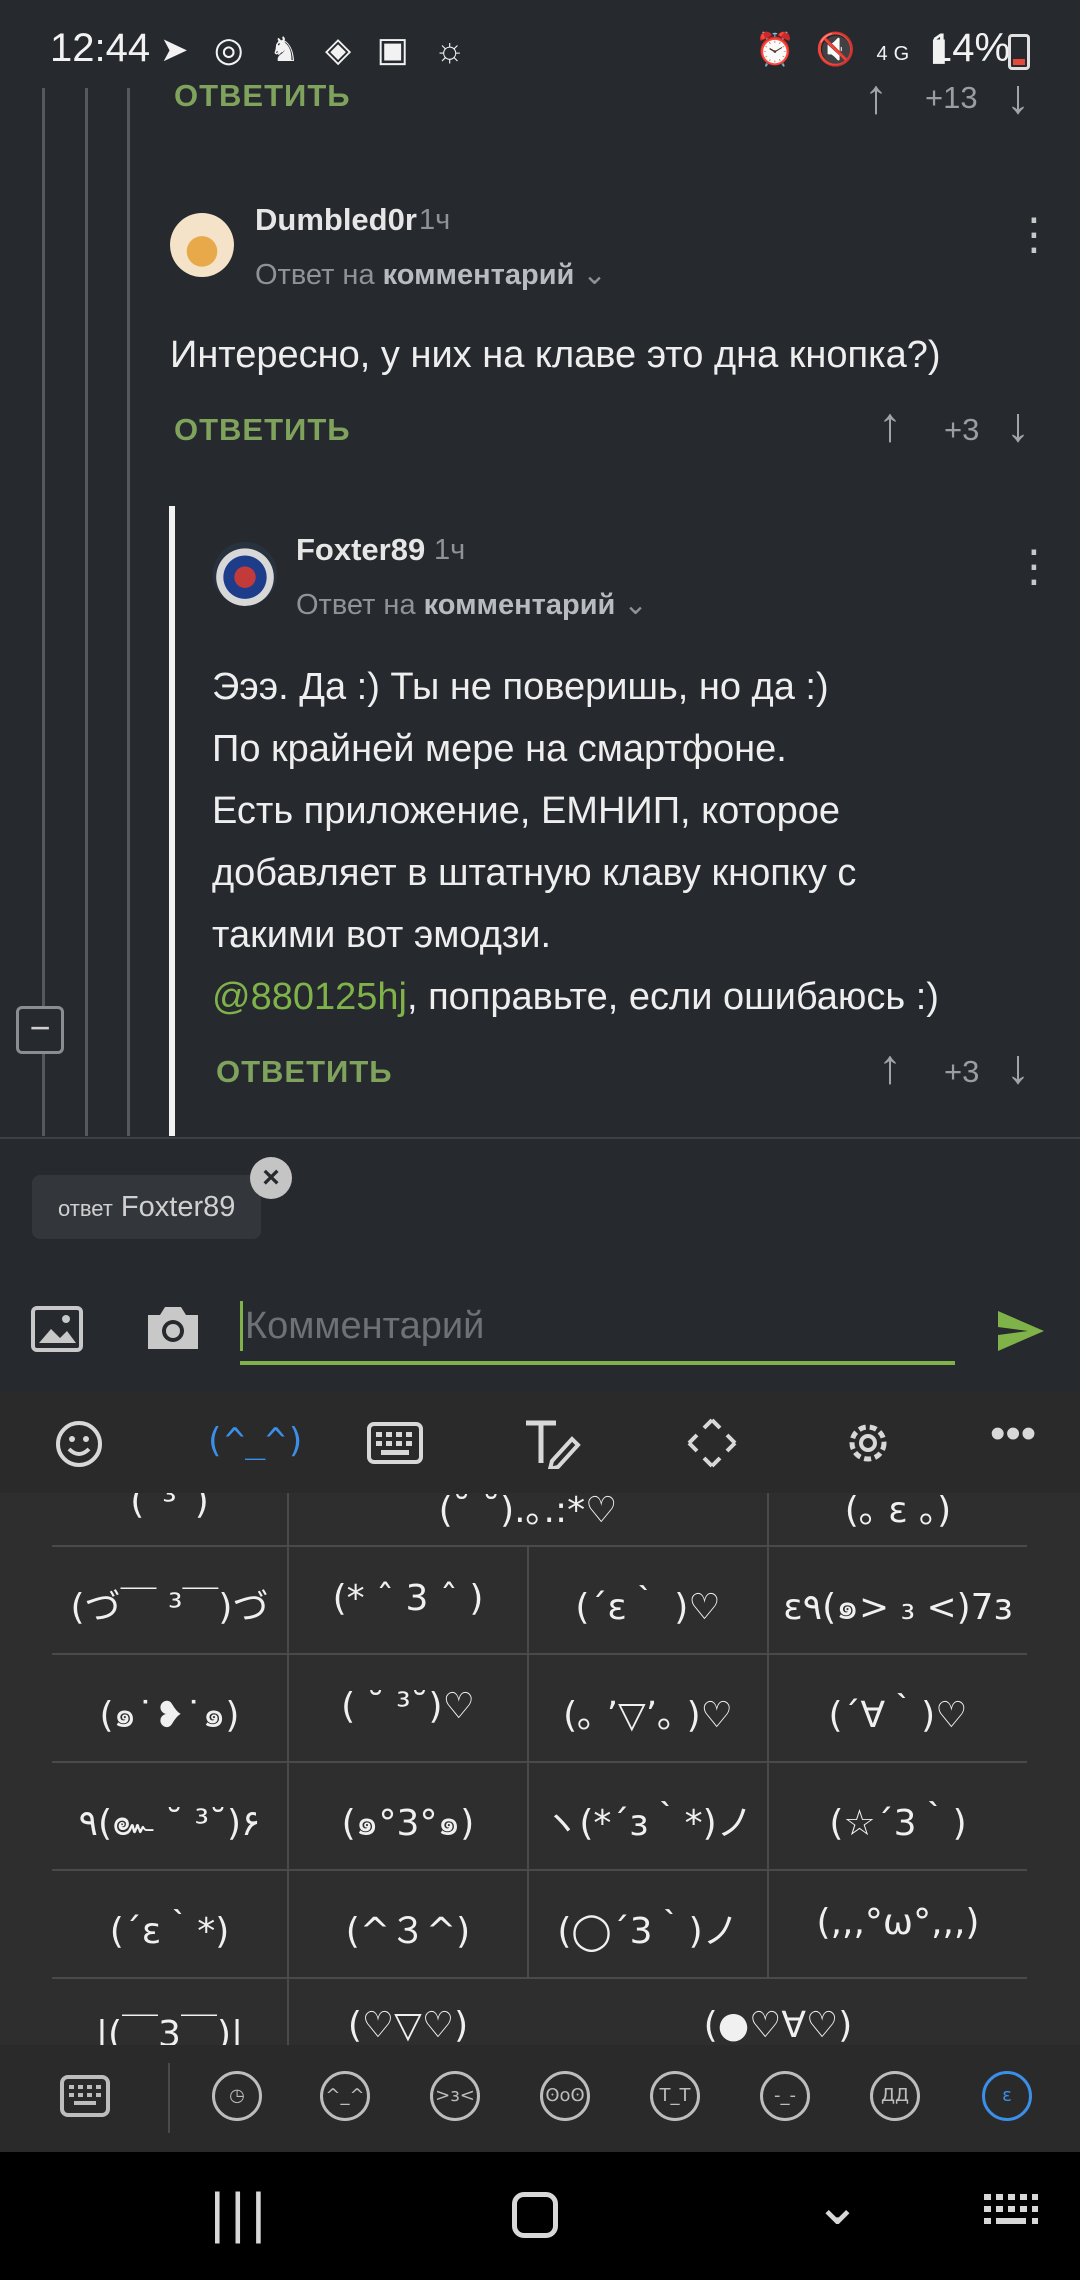 The height and width of the screenshot is (2280, 1080). Describe the element at coordinates (672, 997) in the screenshot. I see `mention-rest: , поправьте, если ошибаюсь :)` at that location.